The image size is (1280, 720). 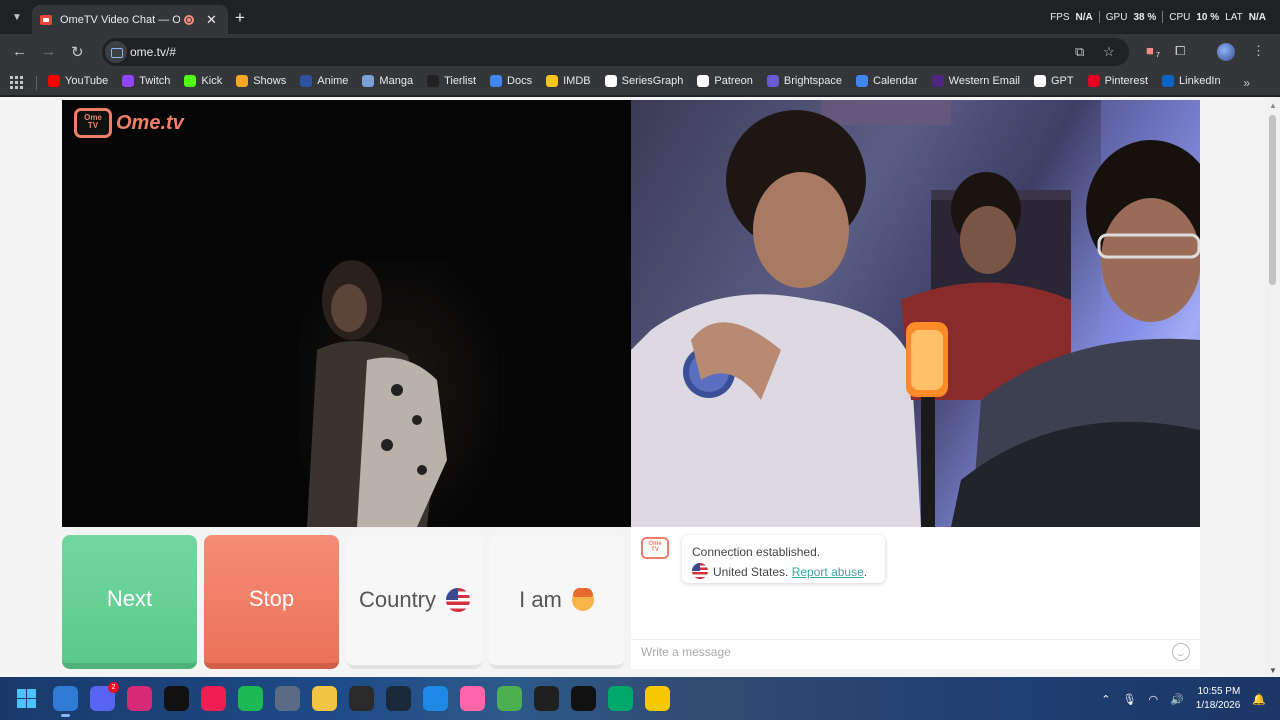 I want to click on notifications-icon: 🔔, so click(x=1259, y=699).